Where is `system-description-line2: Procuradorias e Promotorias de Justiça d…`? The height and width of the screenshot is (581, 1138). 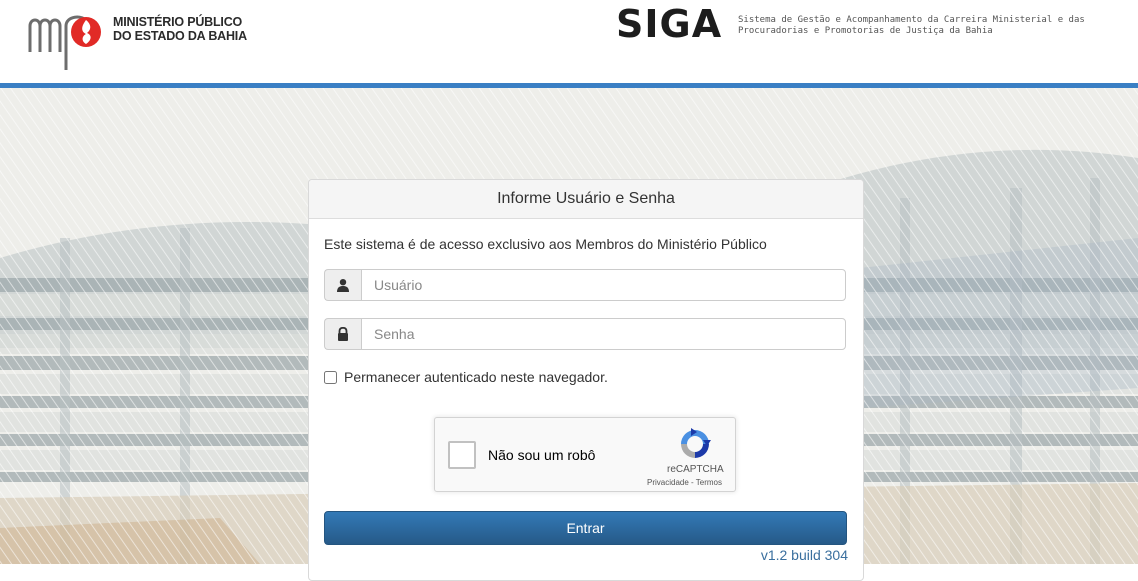
system-description-line2: Procuradorias e Promotorias de Justiça d… is located at coordinates (865, 31).